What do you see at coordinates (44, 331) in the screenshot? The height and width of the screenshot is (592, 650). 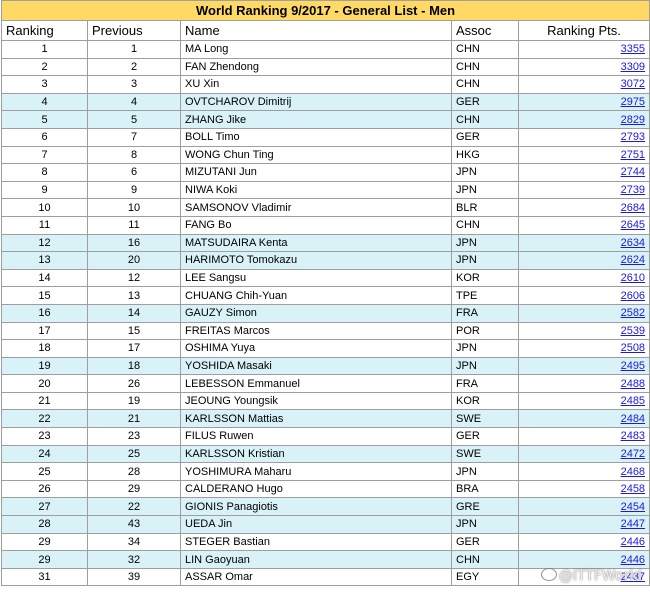 I see `cell-ranking: 17` at bounding box center [44, 331].